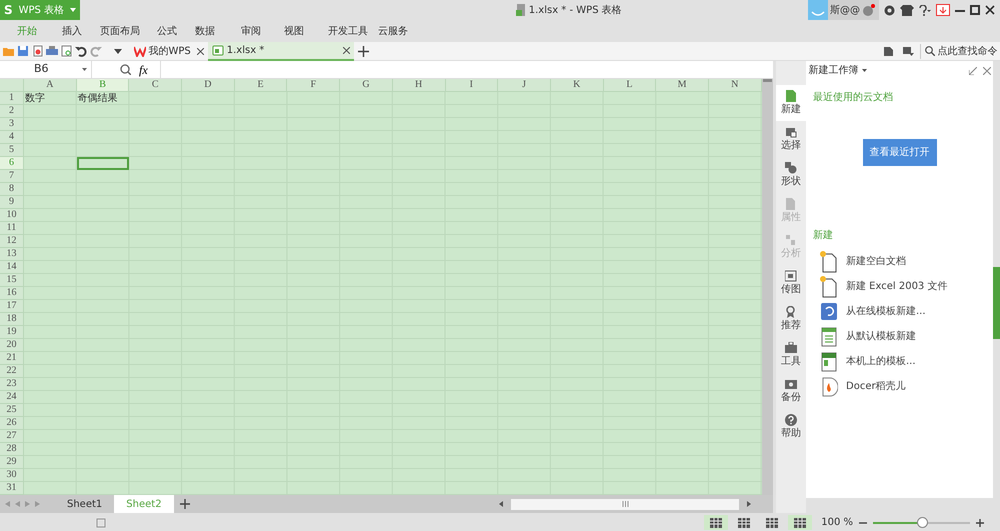 This screenshot has height=531, width=1000. Describe the element at coordinates (419, 85) in the screenshot. I see `column-header: H` at that location.